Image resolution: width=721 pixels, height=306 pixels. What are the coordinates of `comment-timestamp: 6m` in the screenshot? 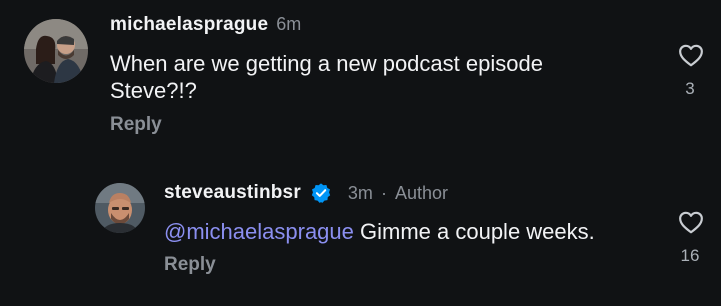 It's located at (289, 24).